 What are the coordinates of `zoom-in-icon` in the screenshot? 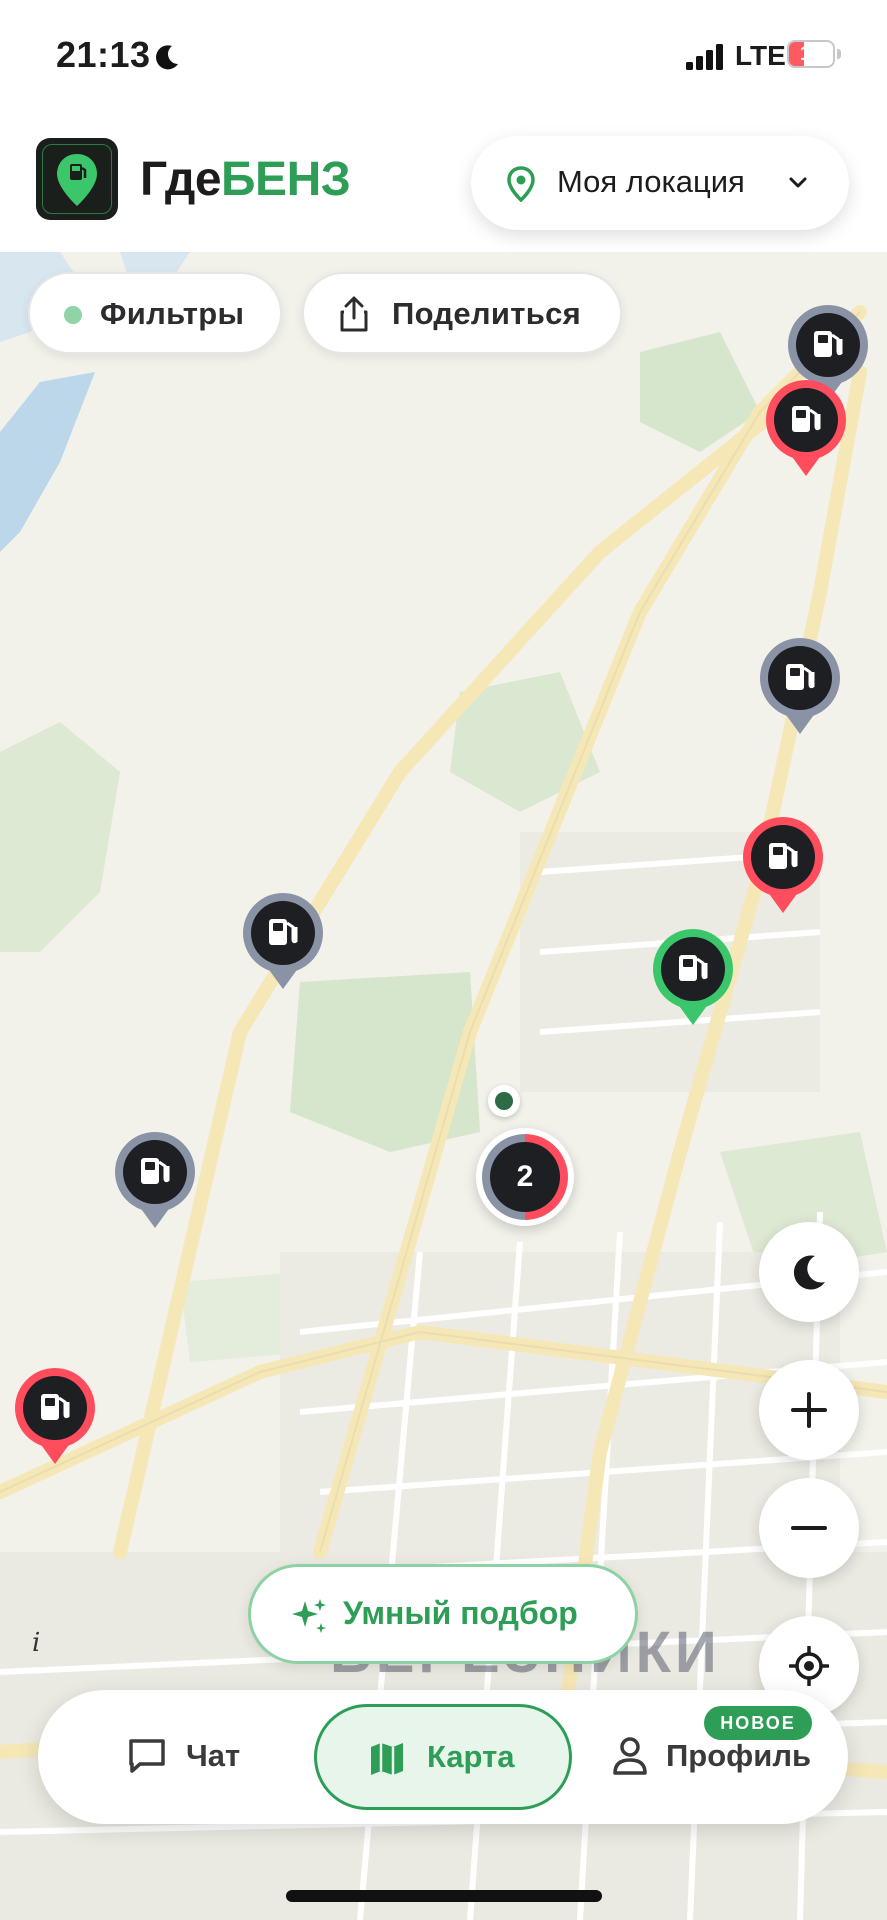 It's located at (809, 1410).